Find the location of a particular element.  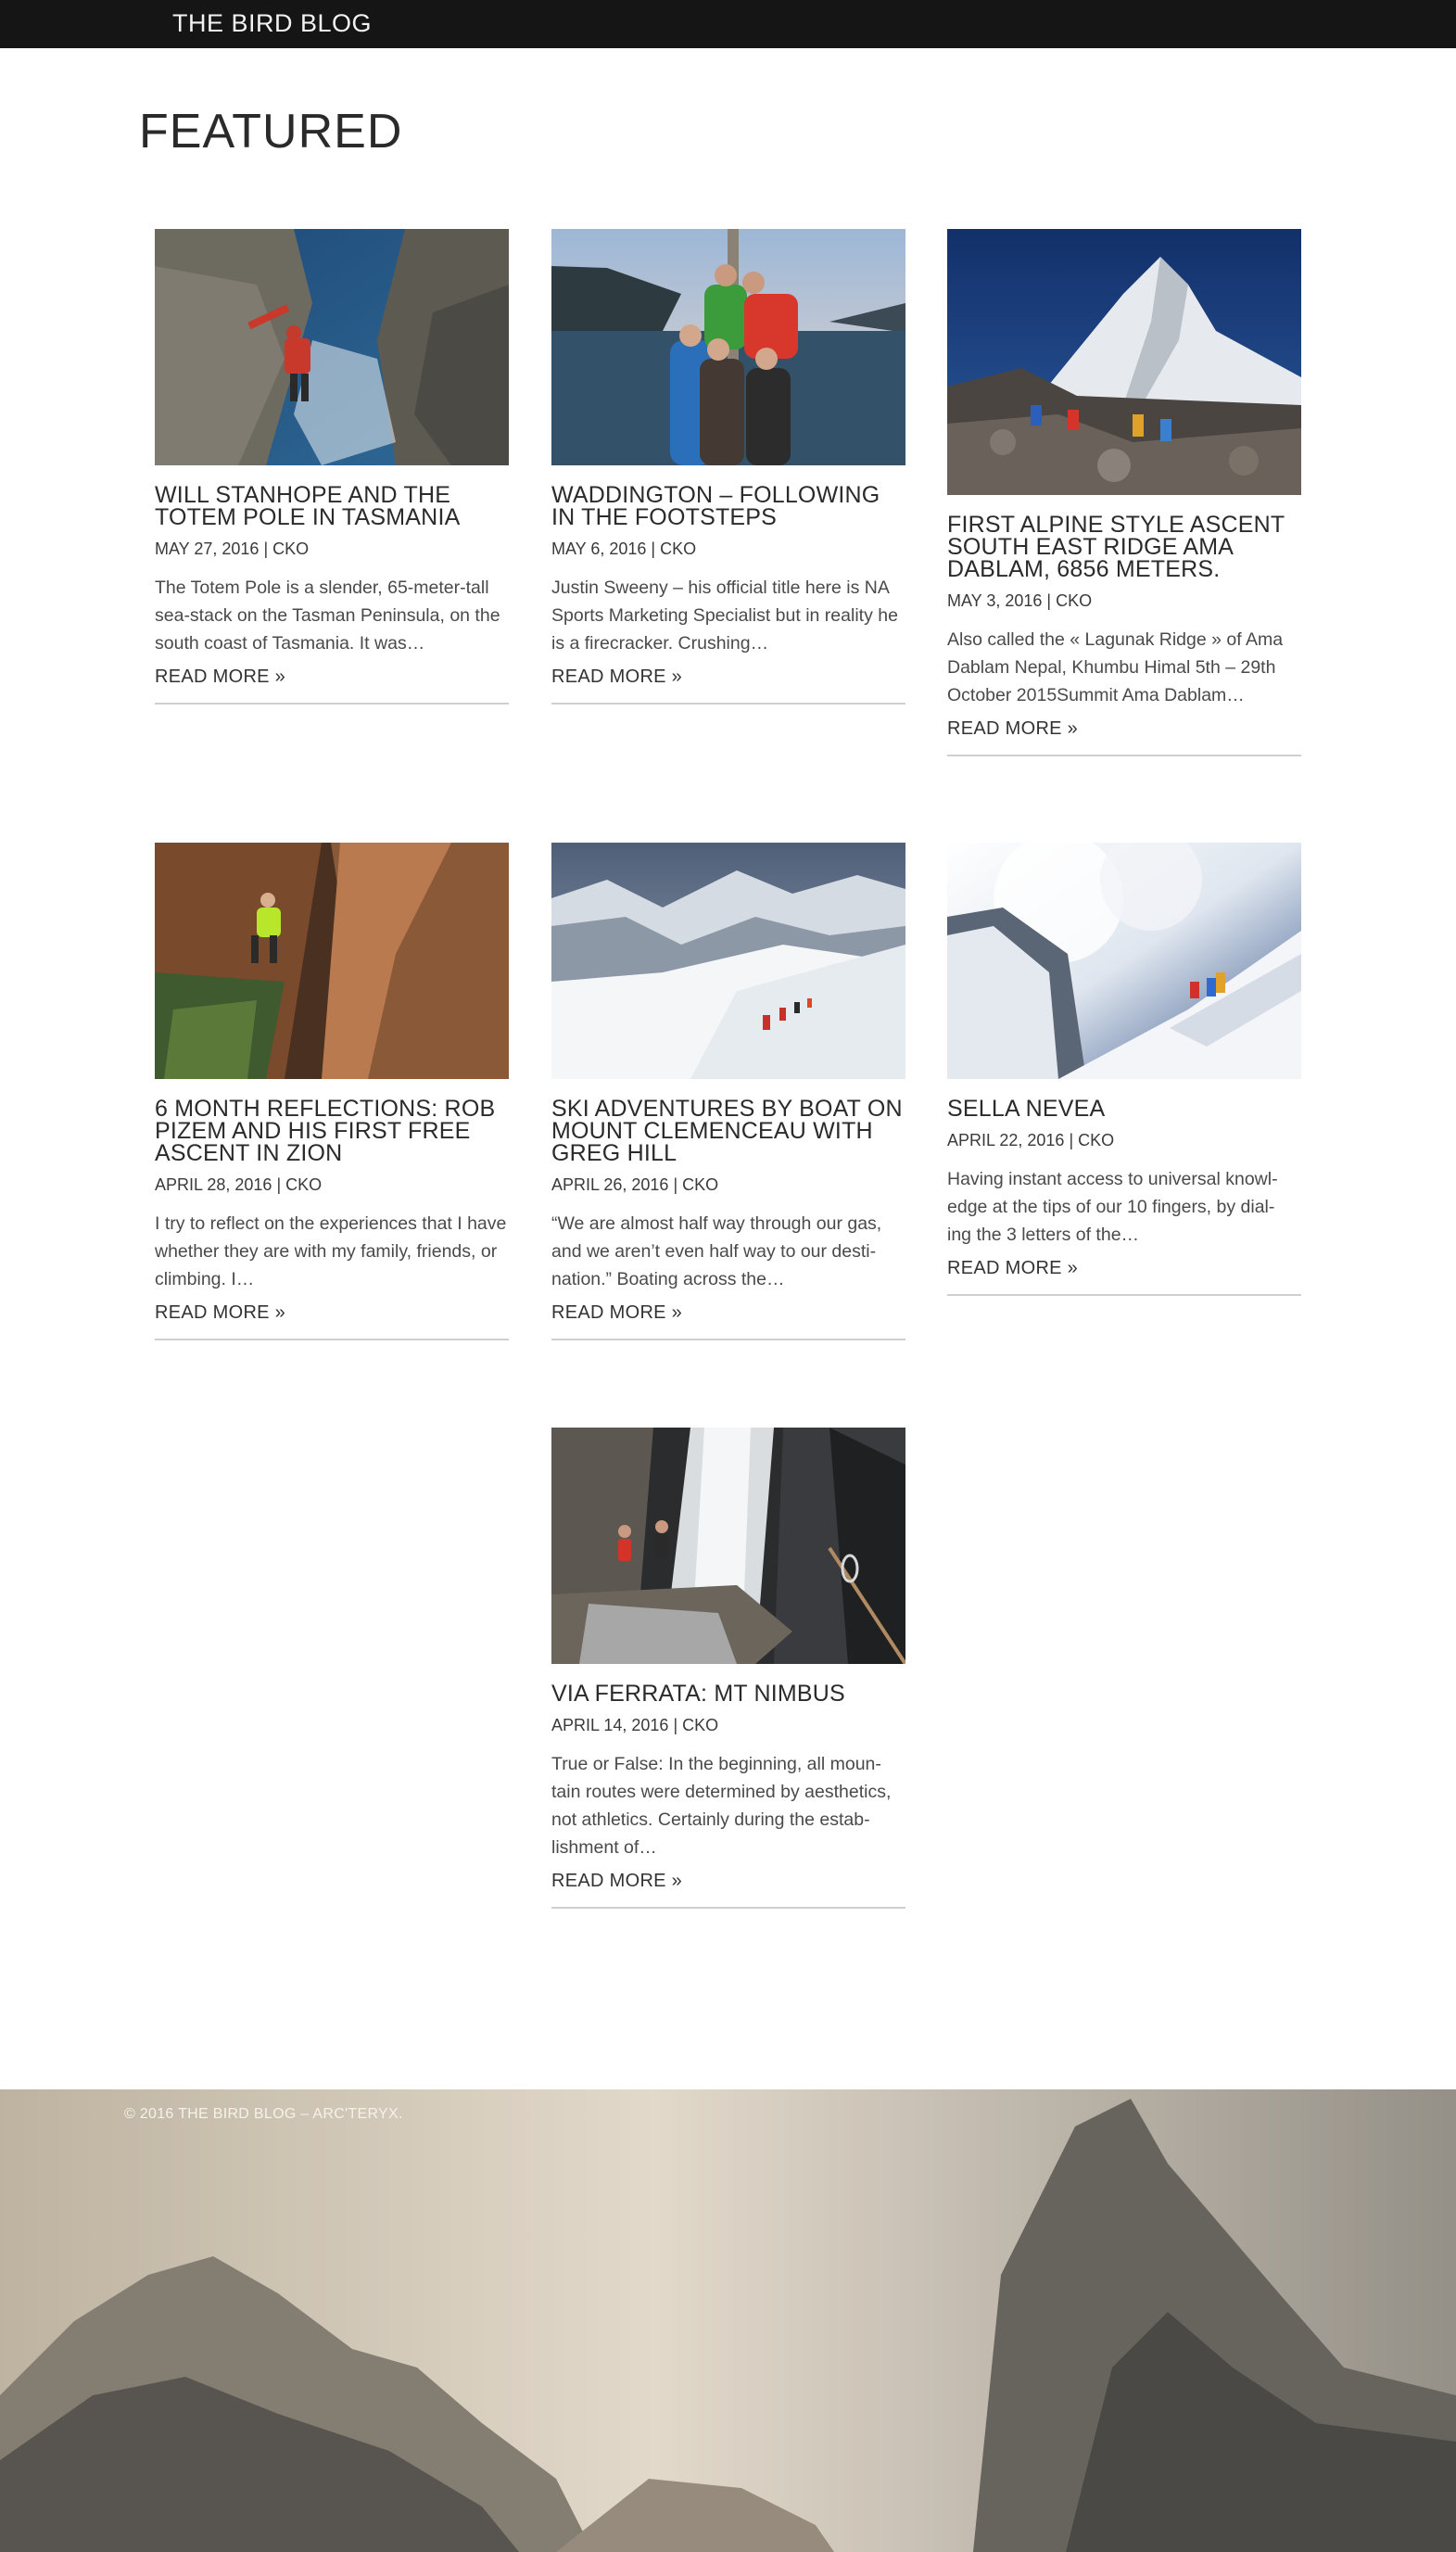

post-date: APRIL 28, 2016 is located at coordinates (213, 1184).